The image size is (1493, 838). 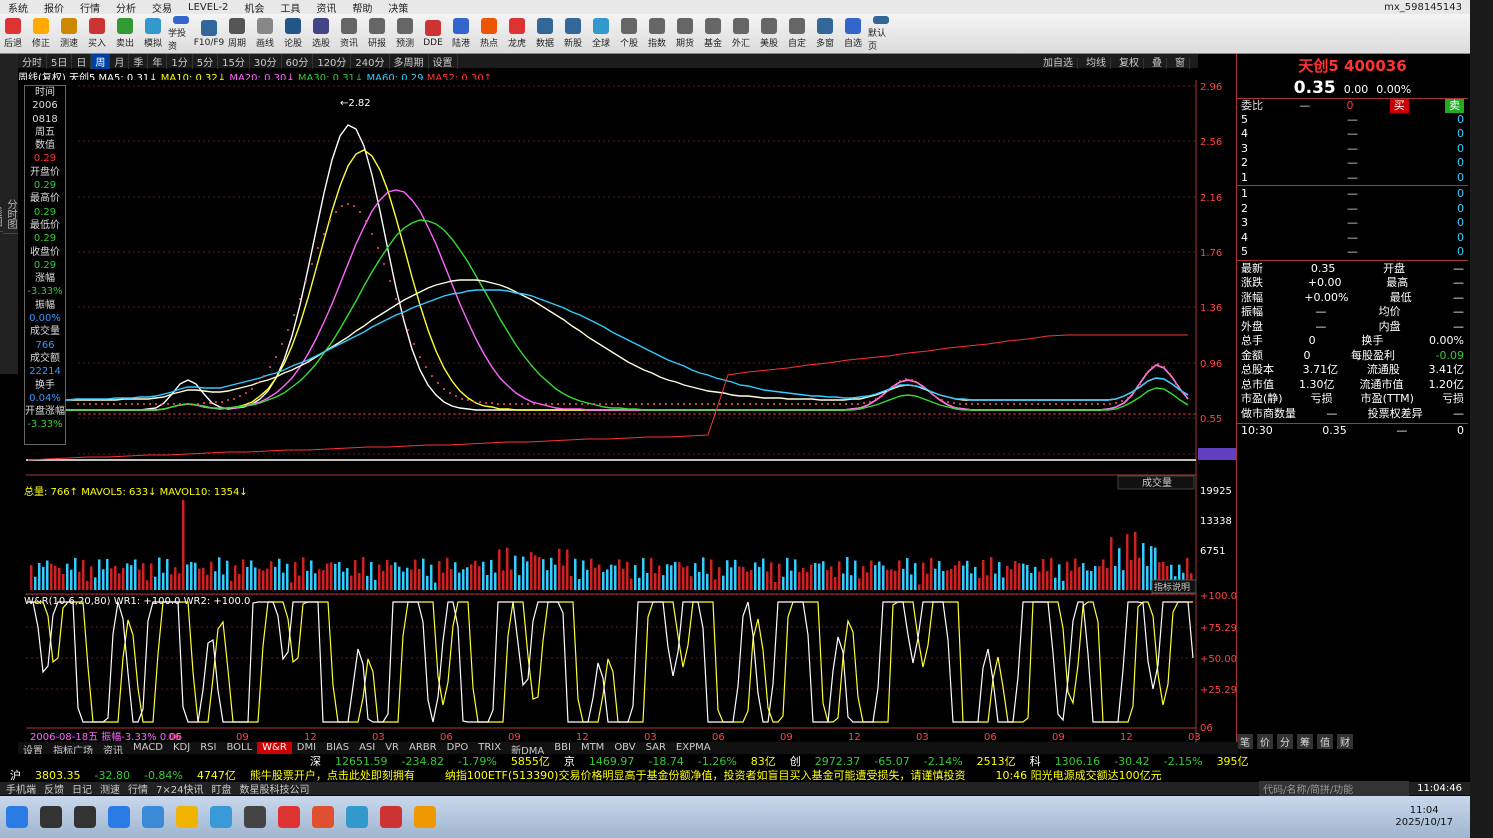 What do you see at coordinates (349, 34) in the screenshot?
I see `toolbar-btn-12: 资讯` at bounding box center [349, 34].